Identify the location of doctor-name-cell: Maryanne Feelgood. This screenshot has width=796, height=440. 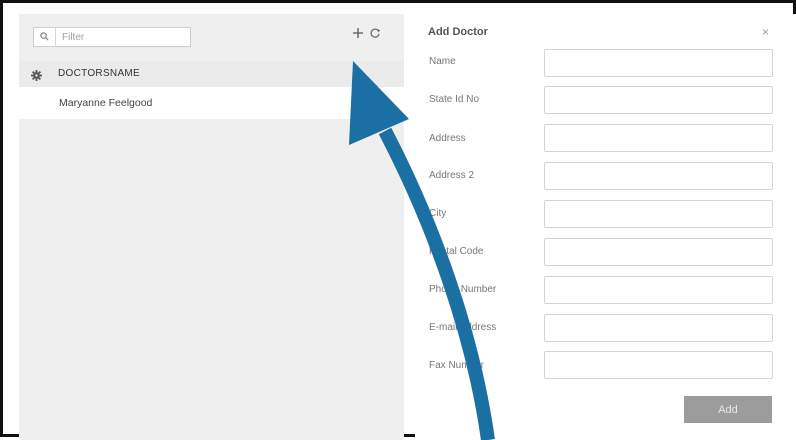
(106, 103).